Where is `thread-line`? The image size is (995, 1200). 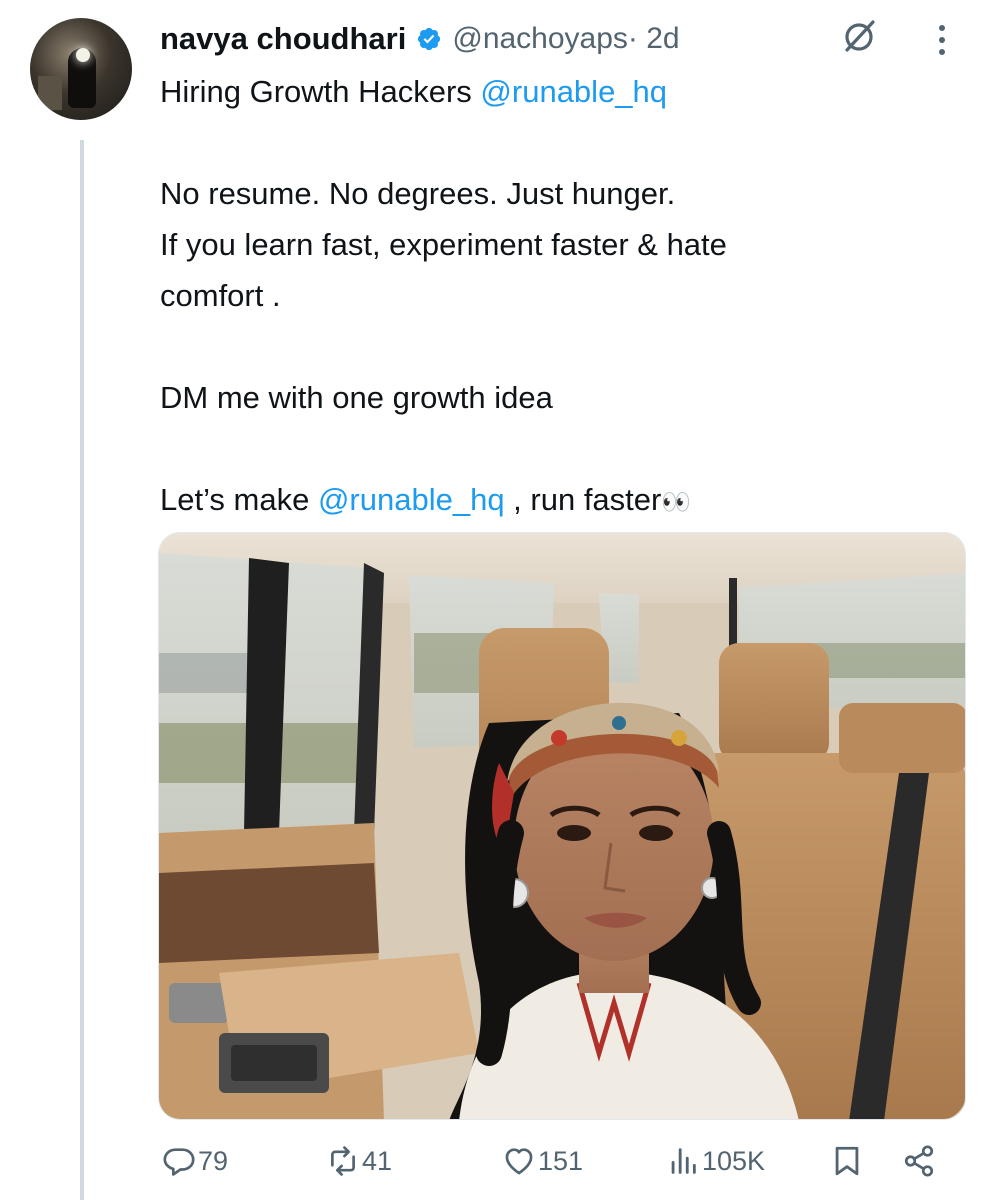
thread-line is located at coordinates (82, 670).